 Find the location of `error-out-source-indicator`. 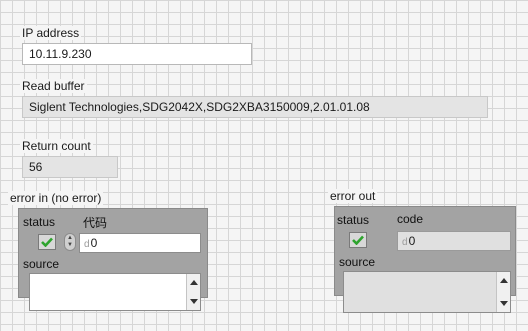

error-out-source-indicator is located at coordinates (427, 292).